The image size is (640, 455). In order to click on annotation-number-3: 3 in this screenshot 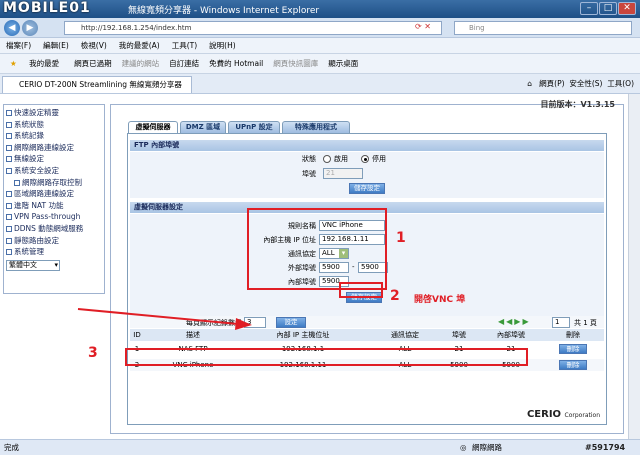, I will do `click(93, 353)`.